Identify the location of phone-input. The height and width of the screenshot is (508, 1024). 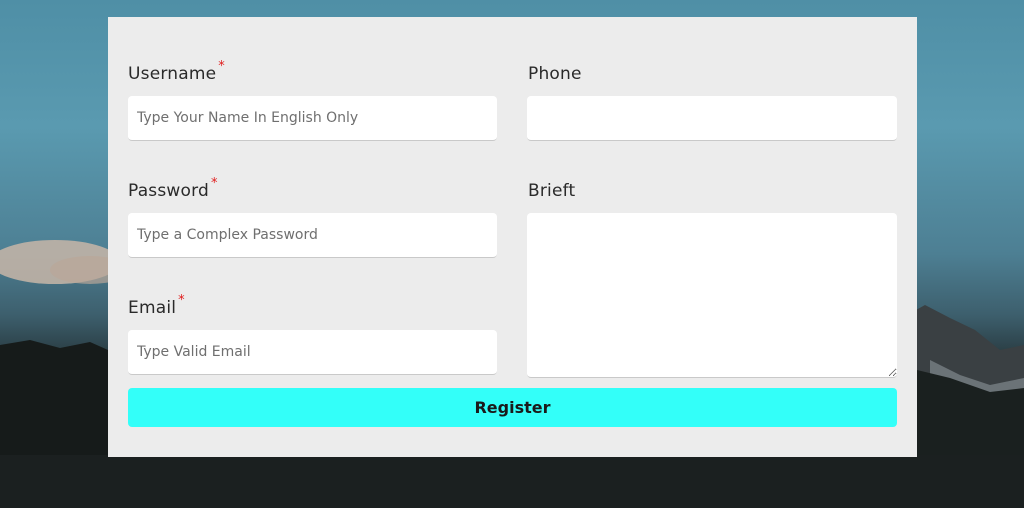
(712, 118).